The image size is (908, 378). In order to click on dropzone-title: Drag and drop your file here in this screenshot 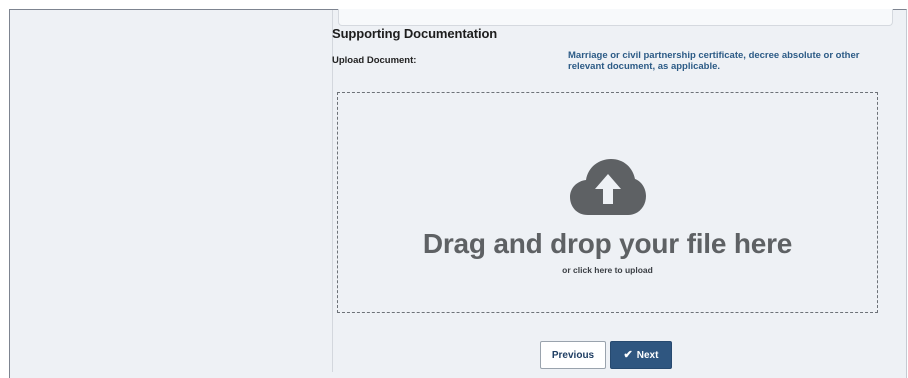, I will do `click(607, 243)`.